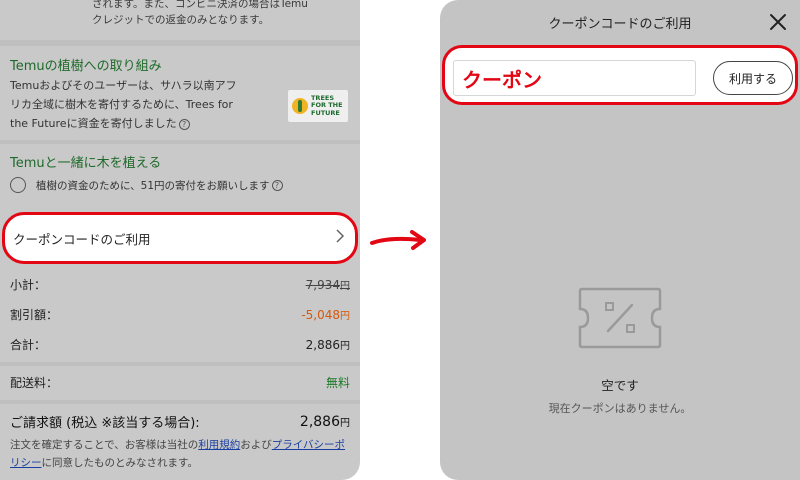 This screenshot has width=800, height=480. I want to click on coupon-input-highlight: 利用する, so click(620, 75).